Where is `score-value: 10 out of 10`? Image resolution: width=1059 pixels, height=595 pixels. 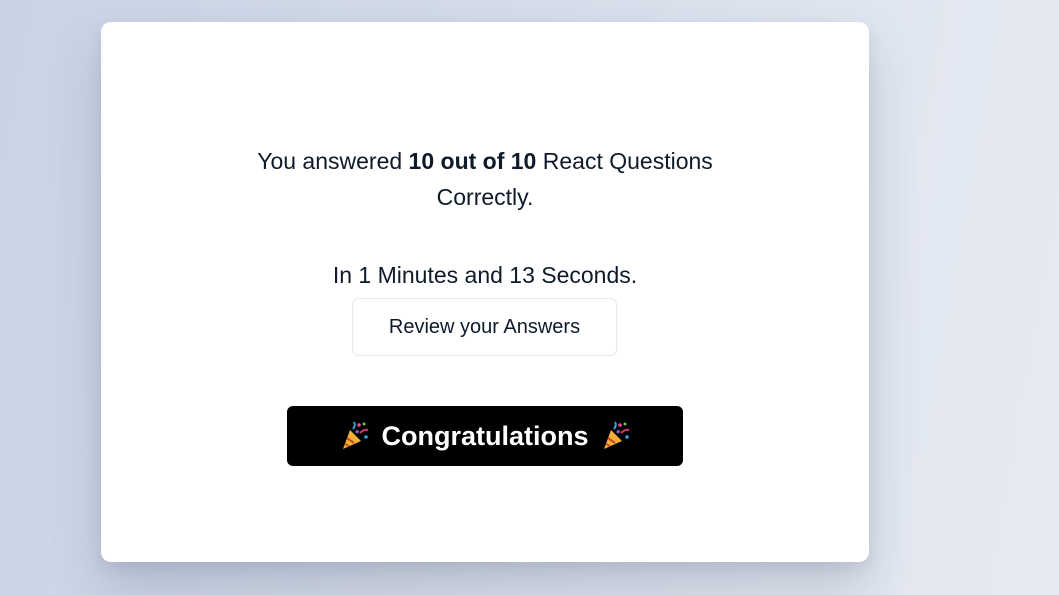 score-value: 10 out of 10 is located at coordinates (472, 161).